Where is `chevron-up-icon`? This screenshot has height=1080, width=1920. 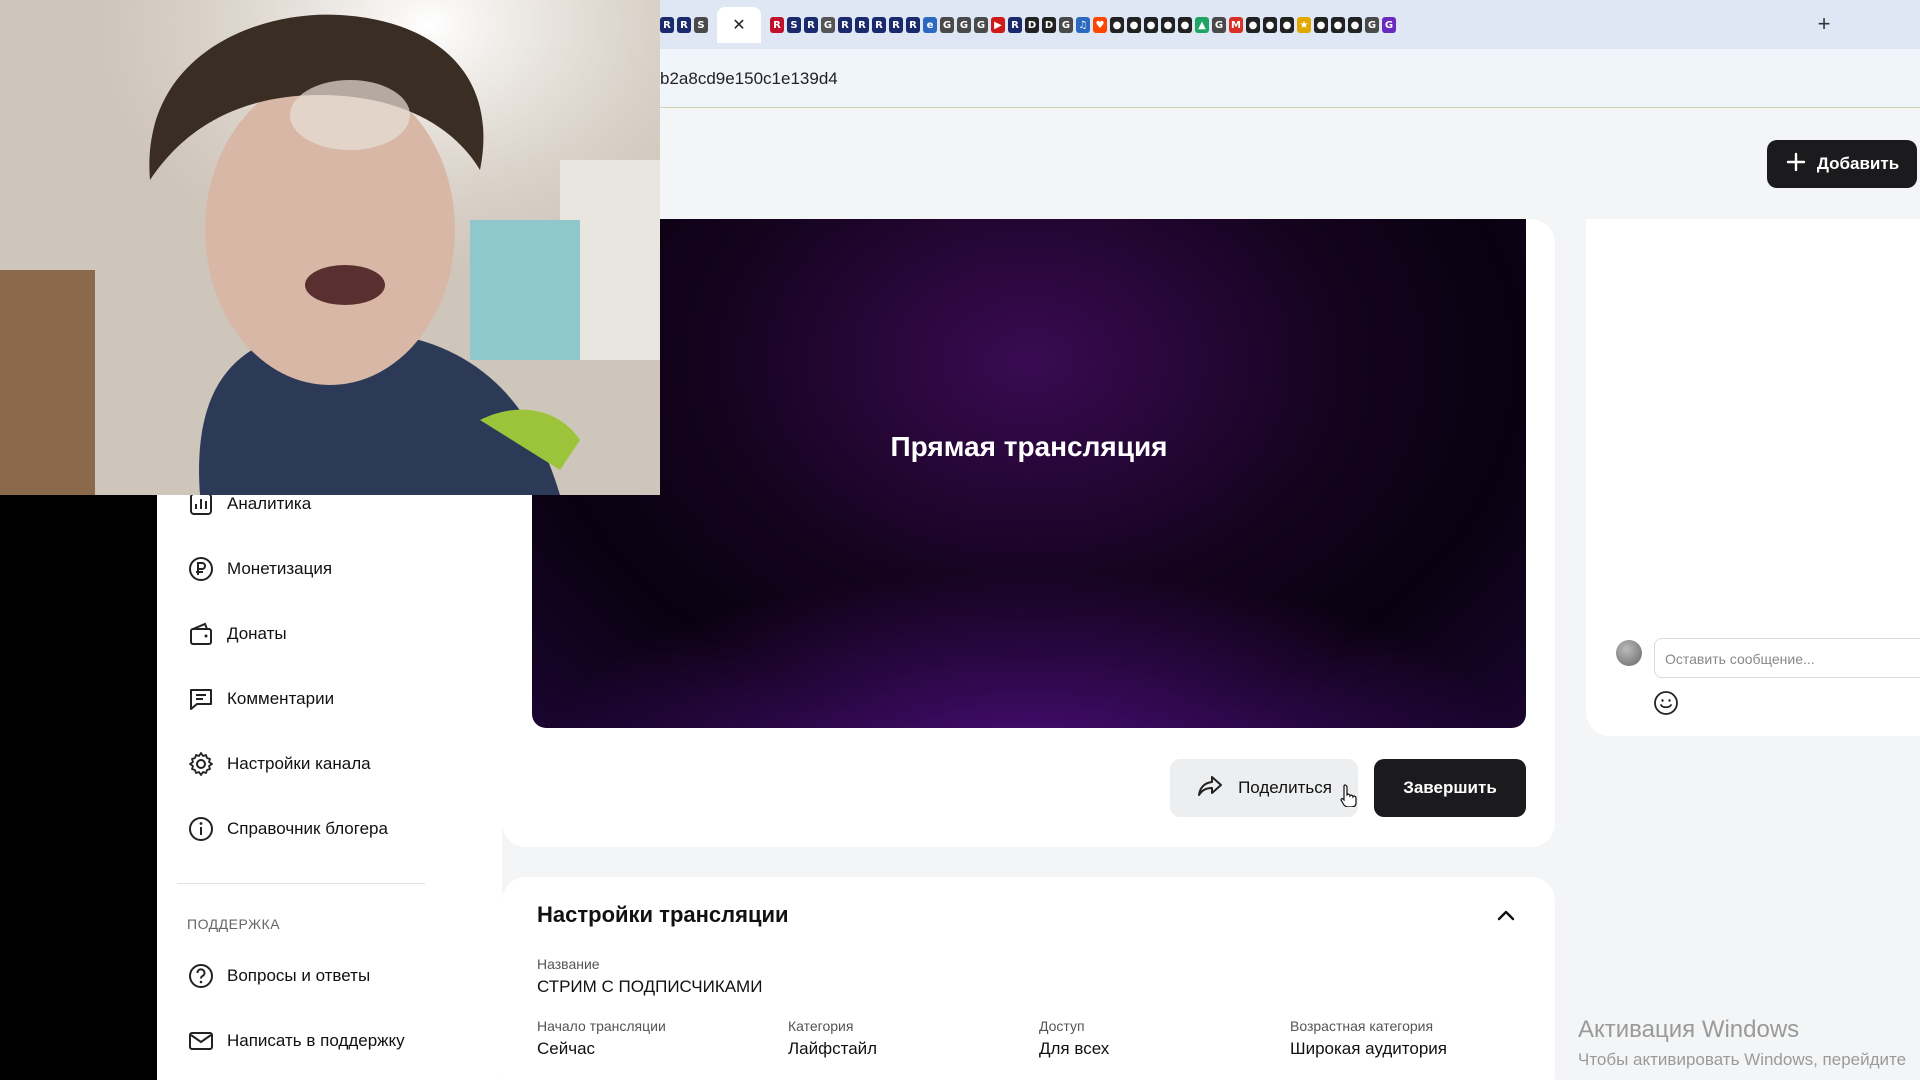
chevron-up-icon is located at coordinates (1506, 916).